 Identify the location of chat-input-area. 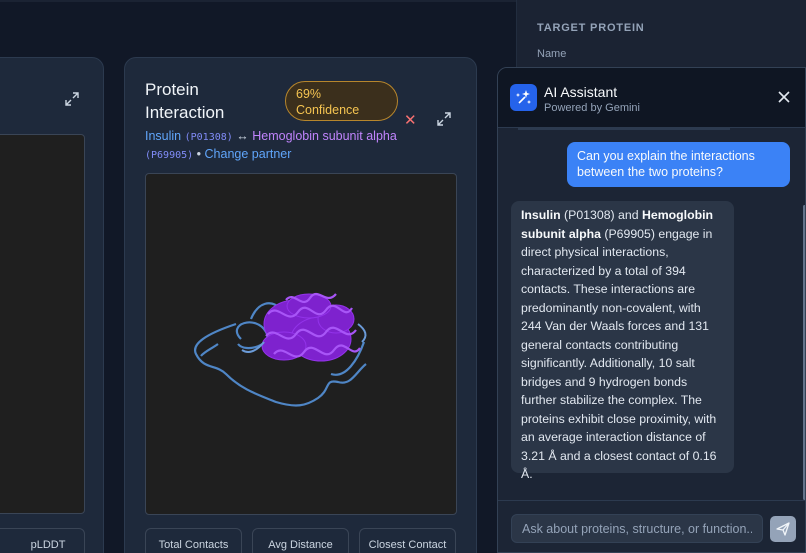
(651, 526).